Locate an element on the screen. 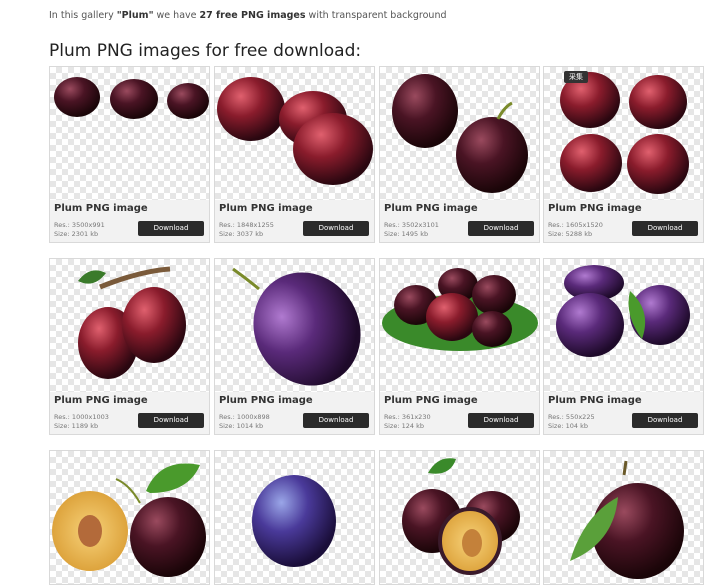  card-size: Size: 1495 kb is located at coordinates (406, 234).